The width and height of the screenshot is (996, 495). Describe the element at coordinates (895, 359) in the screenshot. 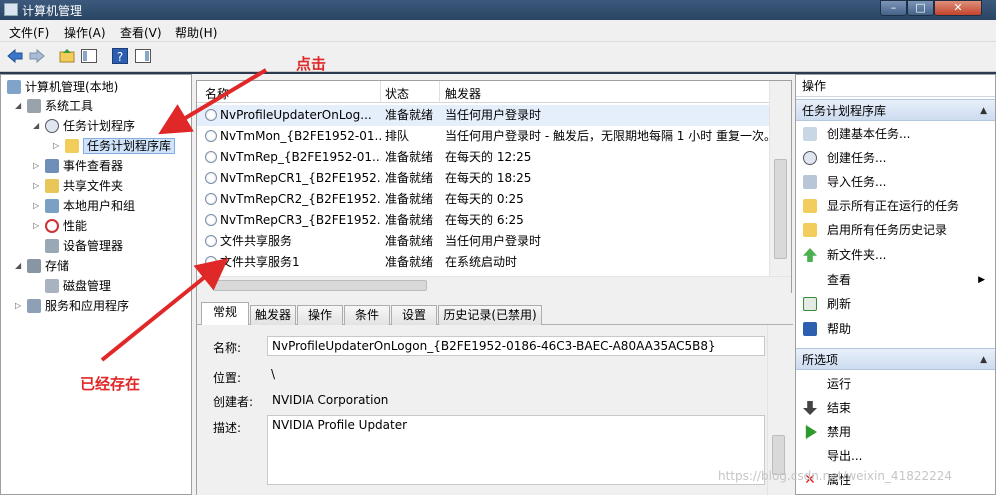

I see `section-selected-item: 所选项 ▲` at that location.